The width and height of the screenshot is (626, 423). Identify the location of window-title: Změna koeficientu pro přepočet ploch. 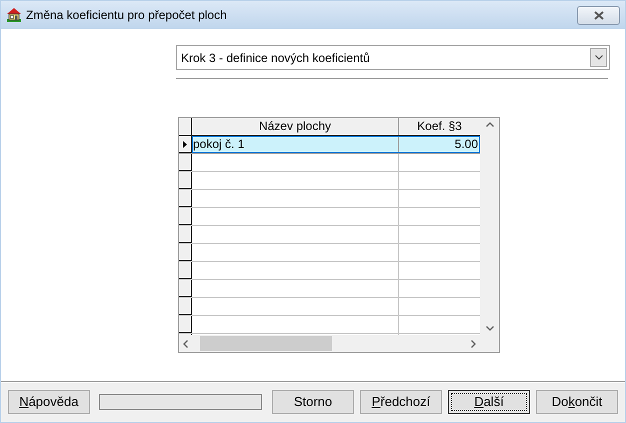
(126, 15).